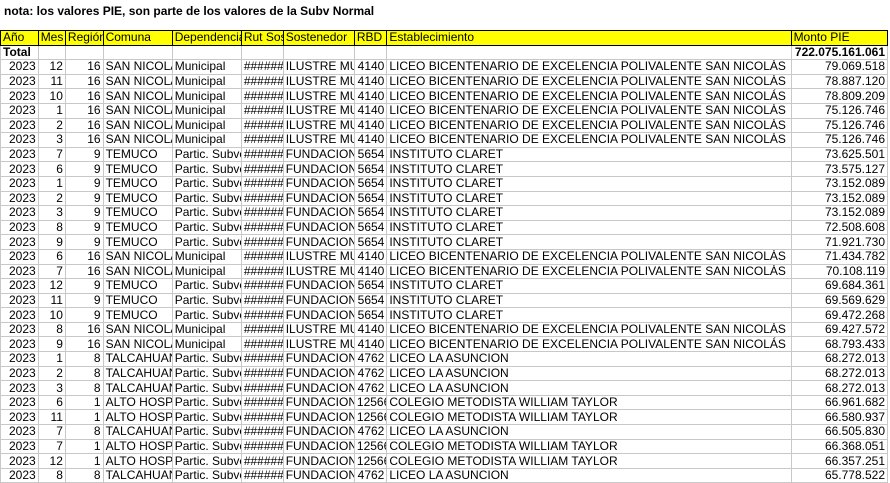  Describe the element at coordinates (589, 432) in the screenshot. I see `cell-establecimiento: LICEO LA ASUNCION` at that location.